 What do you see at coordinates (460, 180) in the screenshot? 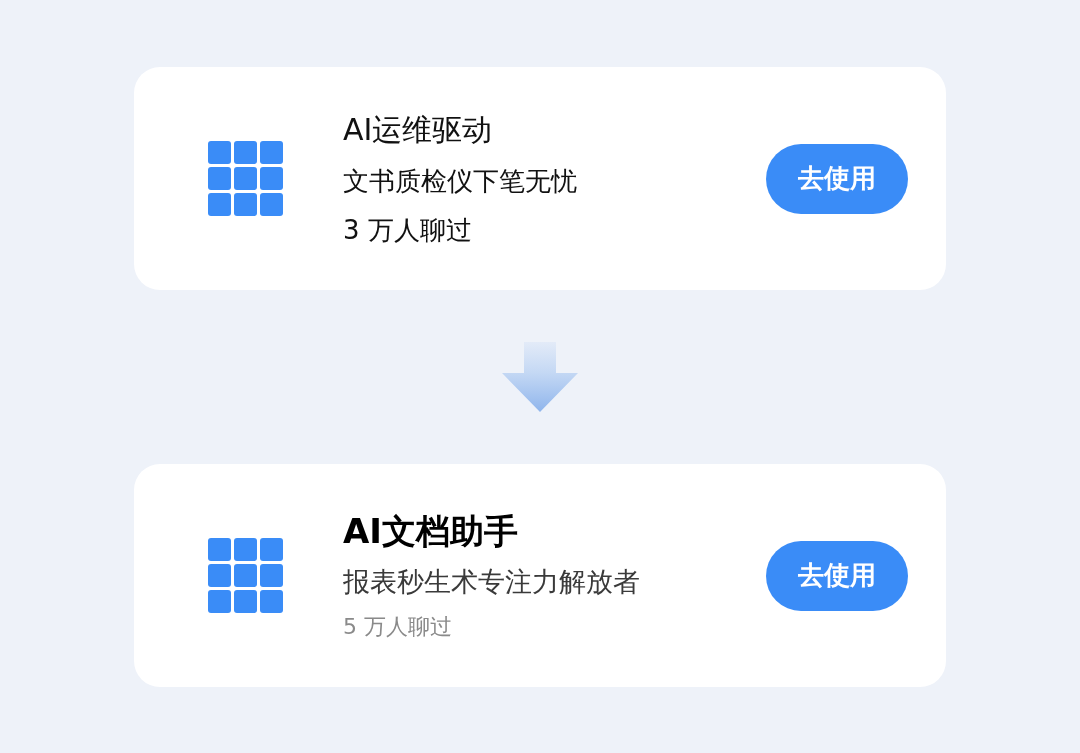
I see `card-subtitle: 文书质检仪下笔无忧` at bounding box center [460, 180].